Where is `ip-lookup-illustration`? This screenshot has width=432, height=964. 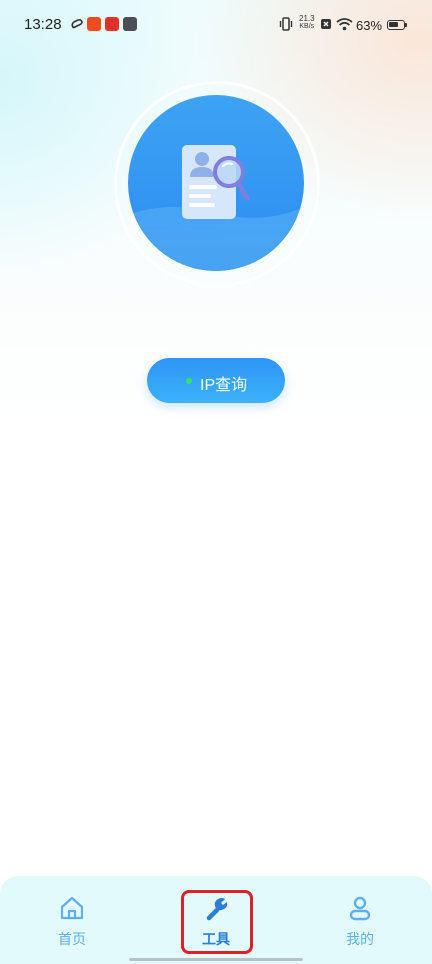 ip-lookup-illustration is located at coordinates (216, 183).